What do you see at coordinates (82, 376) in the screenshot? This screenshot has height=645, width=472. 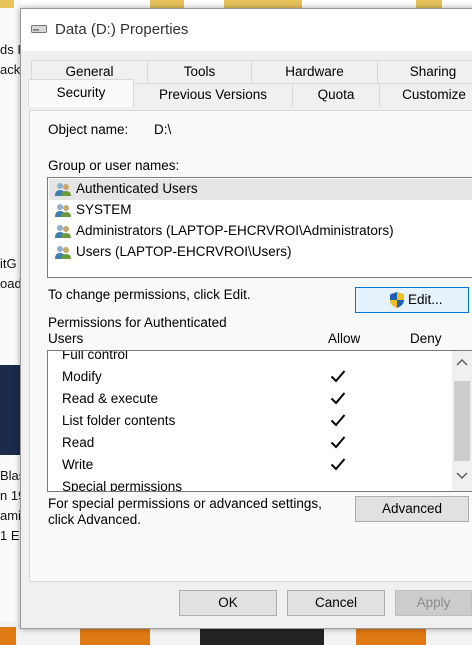 I see `permission-name: Modify` at bounding box center [82, 376].